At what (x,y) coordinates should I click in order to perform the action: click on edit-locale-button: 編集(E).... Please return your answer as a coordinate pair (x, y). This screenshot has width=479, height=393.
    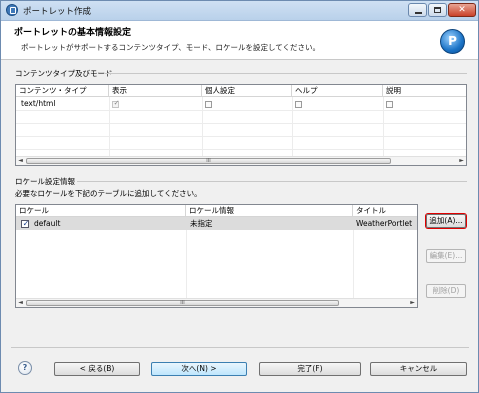
    Looking at the image, I should click on (446, 256).